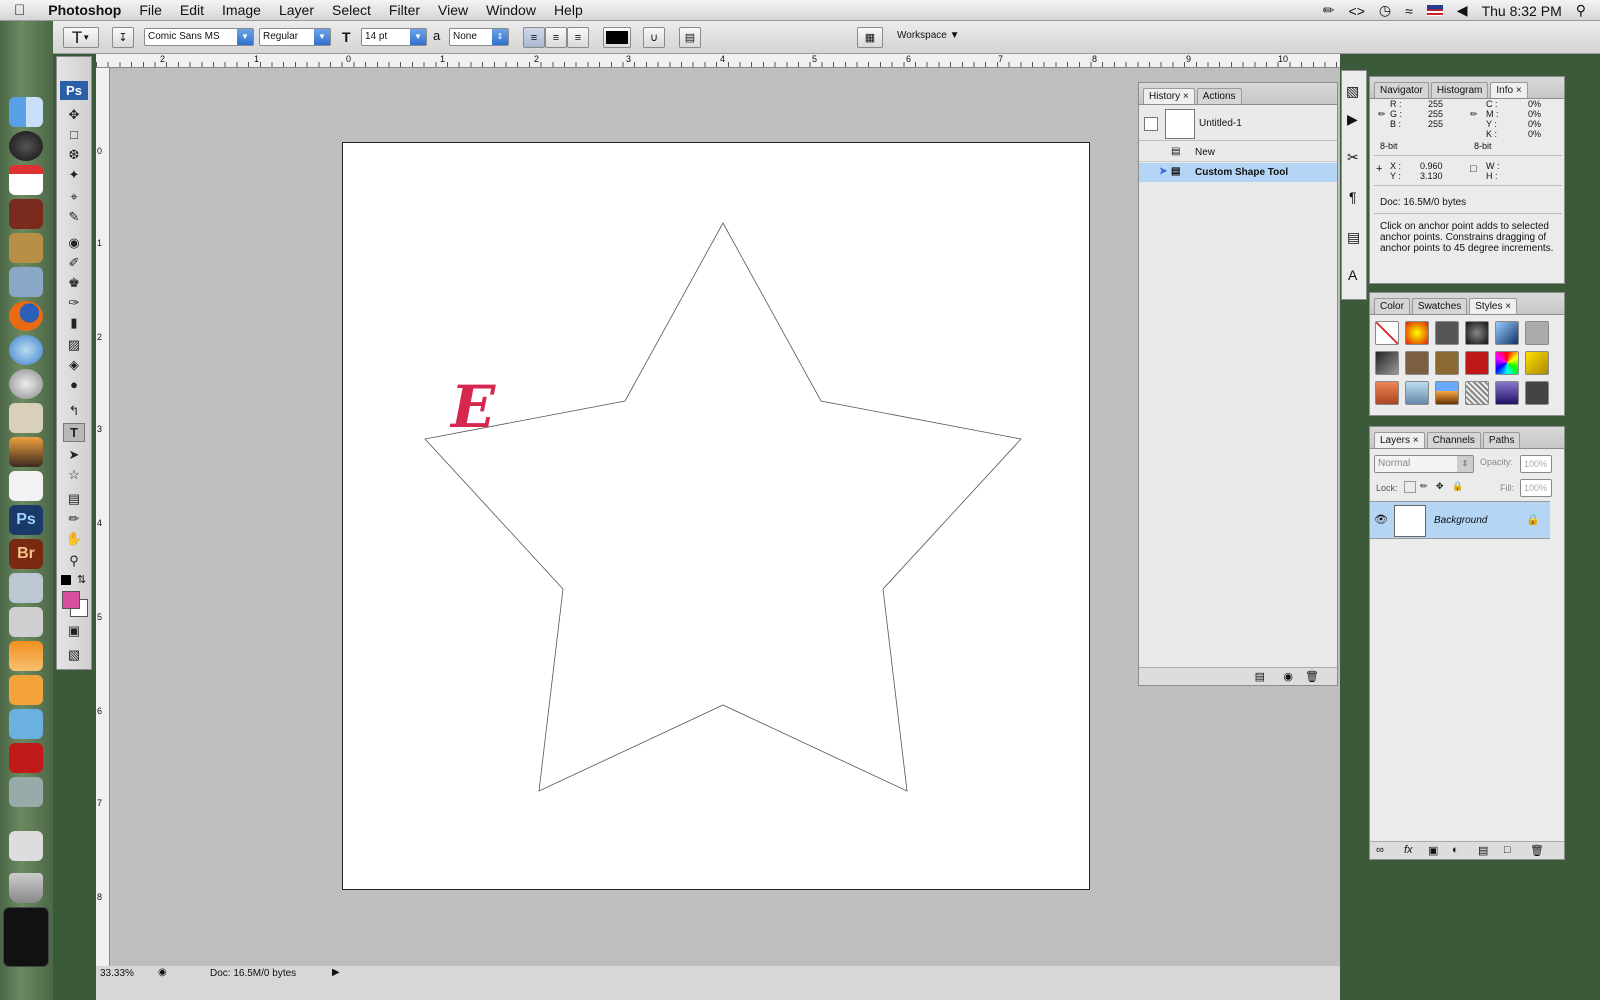 This screenshot has width=1600, height=1000. I want to click on trash-icon: 🗑, so click(1312, 676).